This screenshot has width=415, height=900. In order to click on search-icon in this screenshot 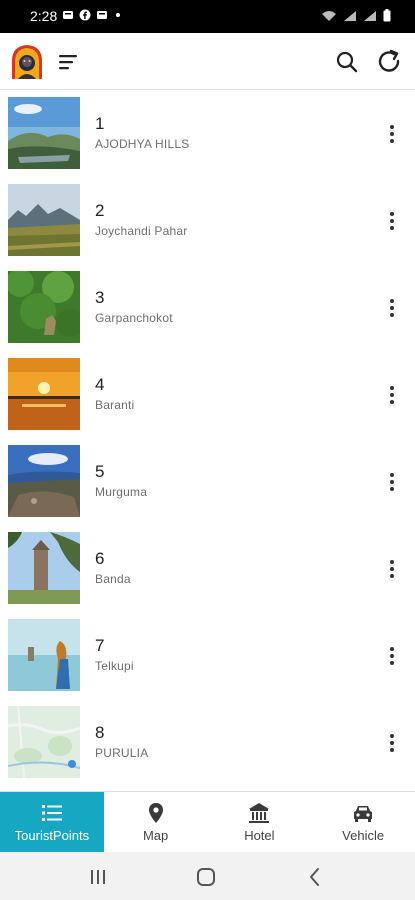, I will do `click(347, 62)`.